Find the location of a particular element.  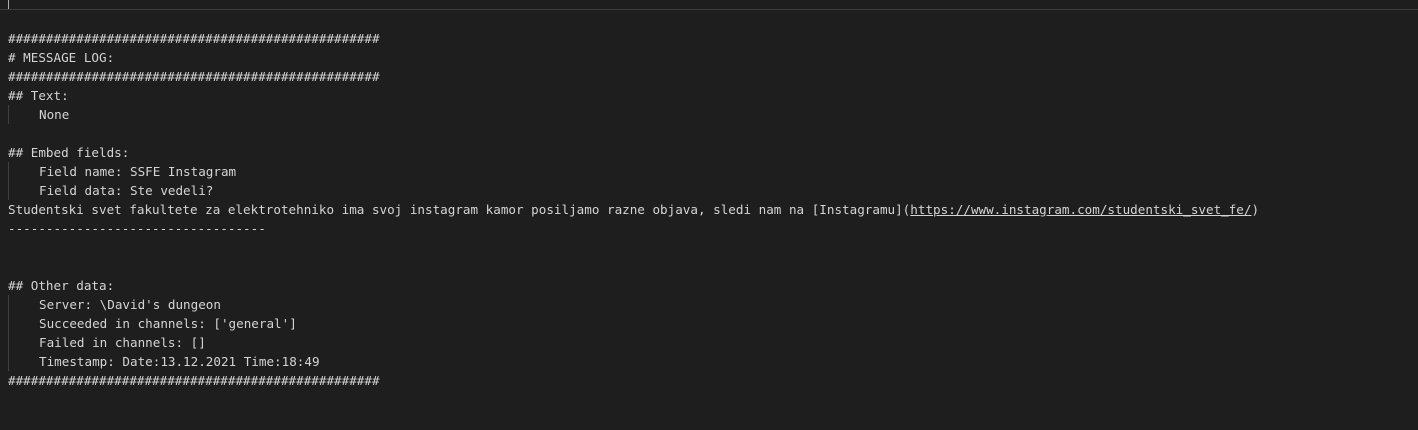

text-value: None is located at coordinates (708, 114).